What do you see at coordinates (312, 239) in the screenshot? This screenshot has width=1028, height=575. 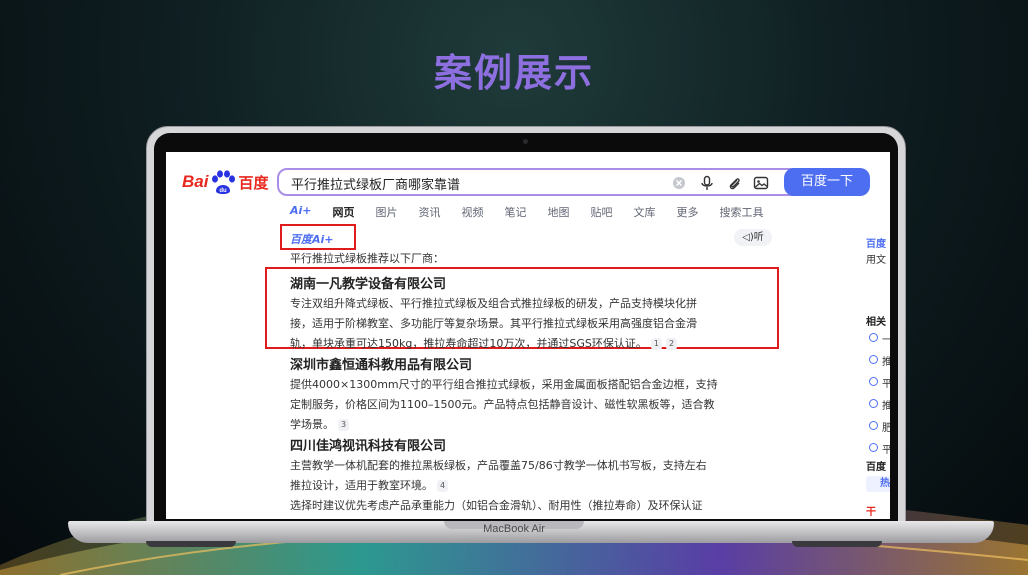 I see `ai-badge-label: 百度Ai+` at bounding box center [312, 239].